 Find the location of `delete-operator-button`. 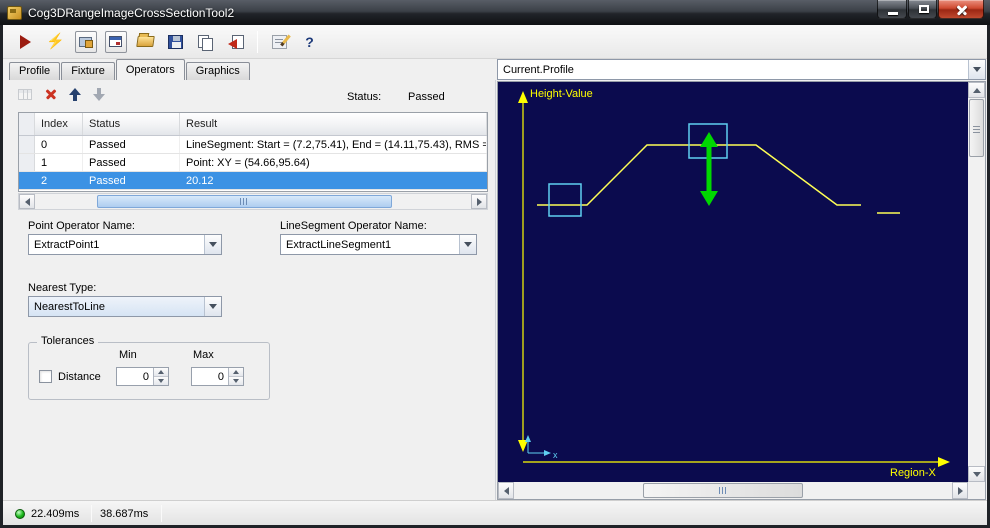

delete-operator-button is located at coordinates (51, 94).